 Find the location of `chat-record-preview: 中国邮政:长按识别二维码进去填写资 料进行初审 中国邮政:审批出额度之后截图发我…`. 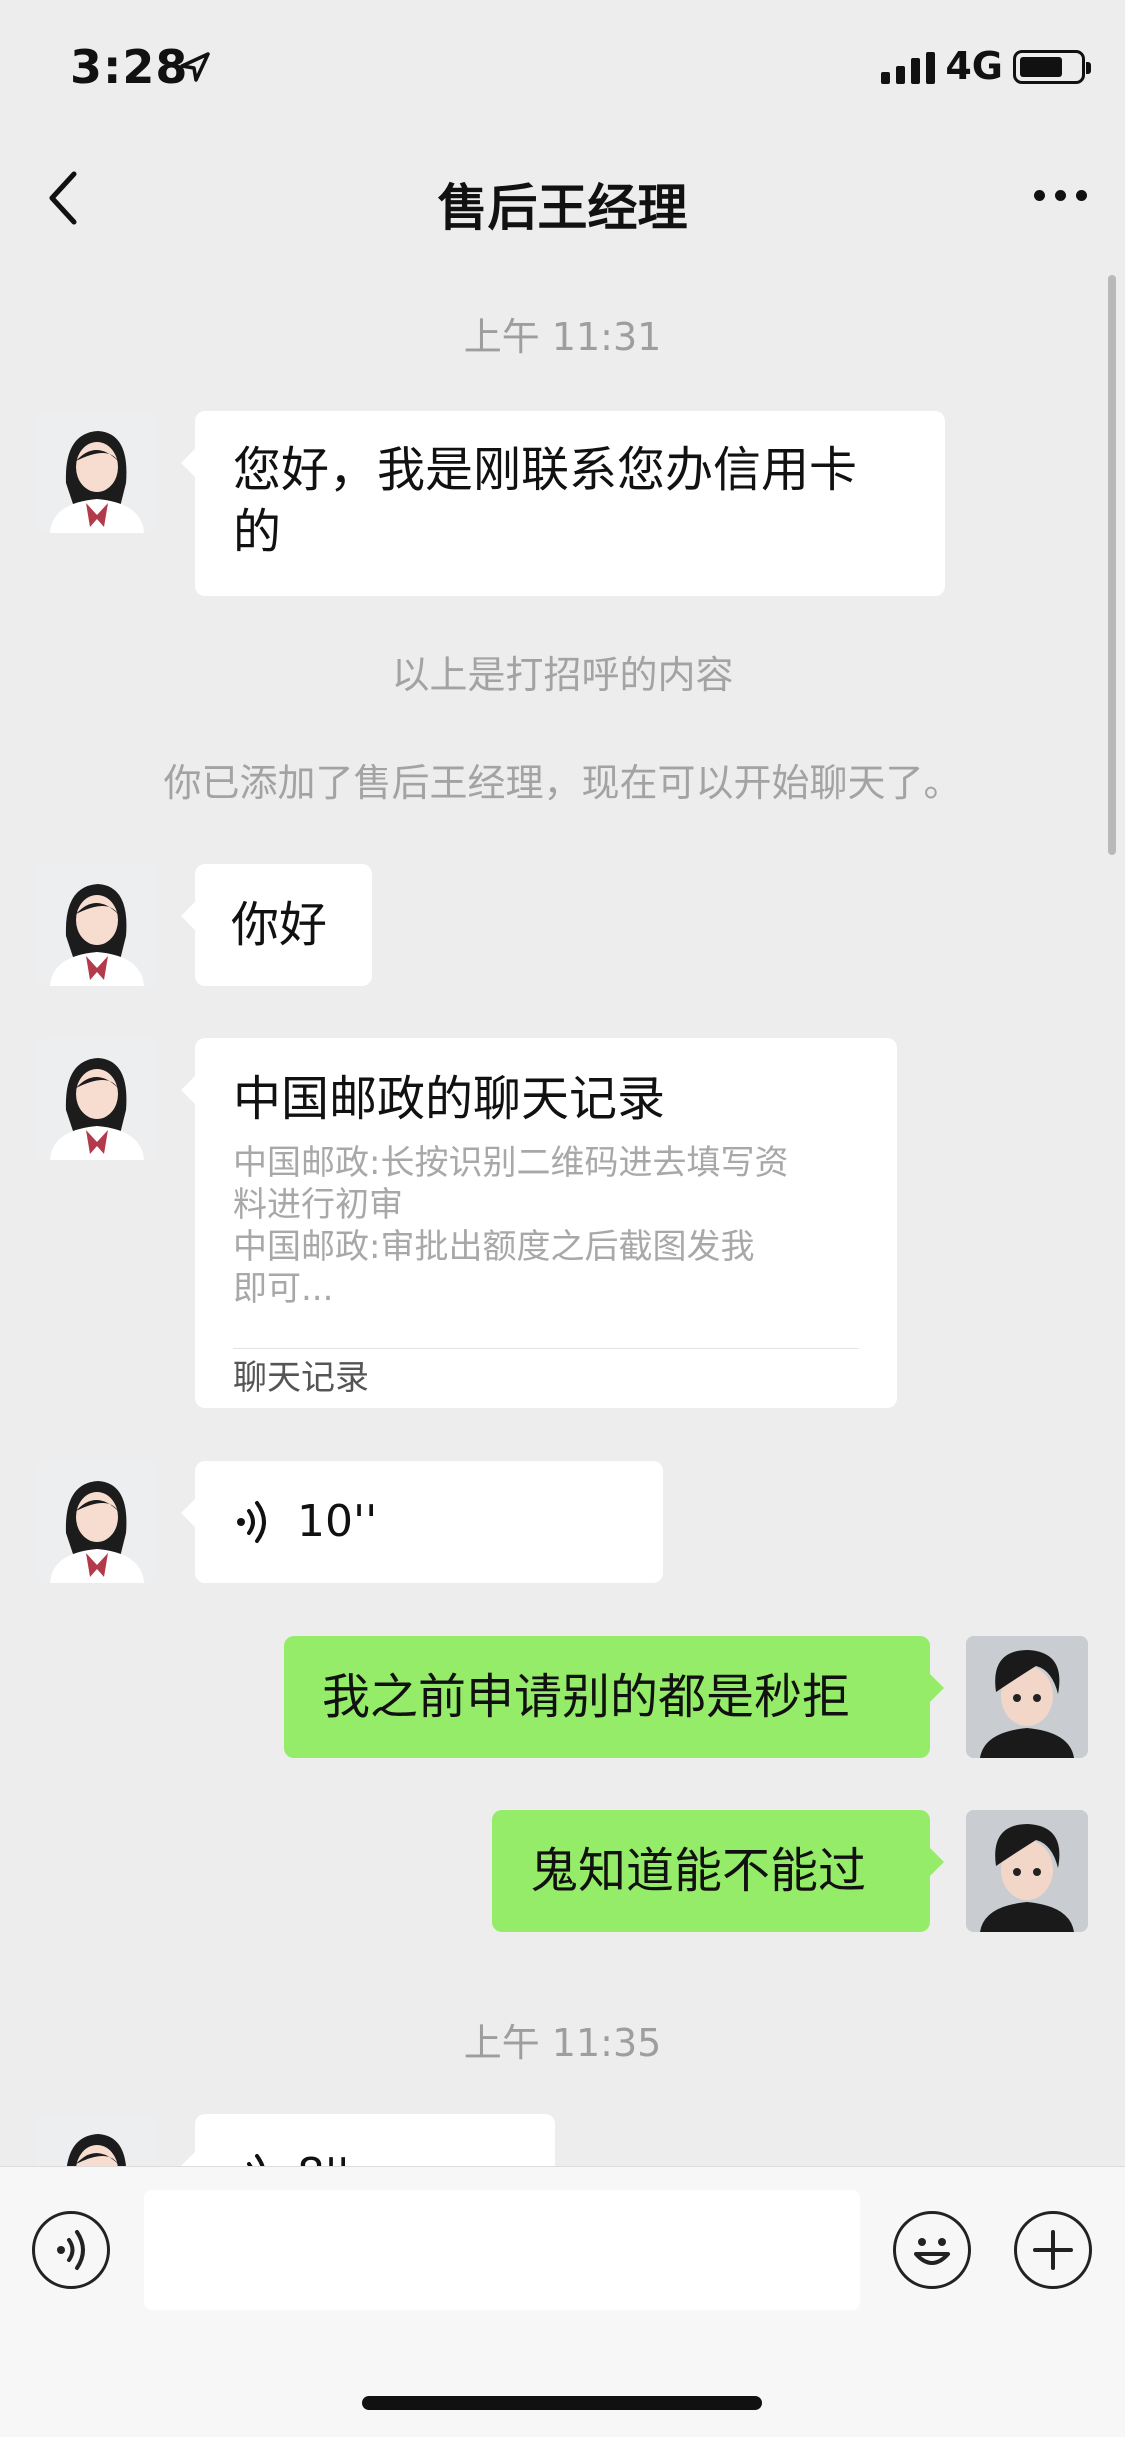

chat-record-preview: 中国邮政:长按识别二维码进去填写资 料进行初审 中国邮政:审批出额度之后截图发我… is located at coordinates (553, 1226).